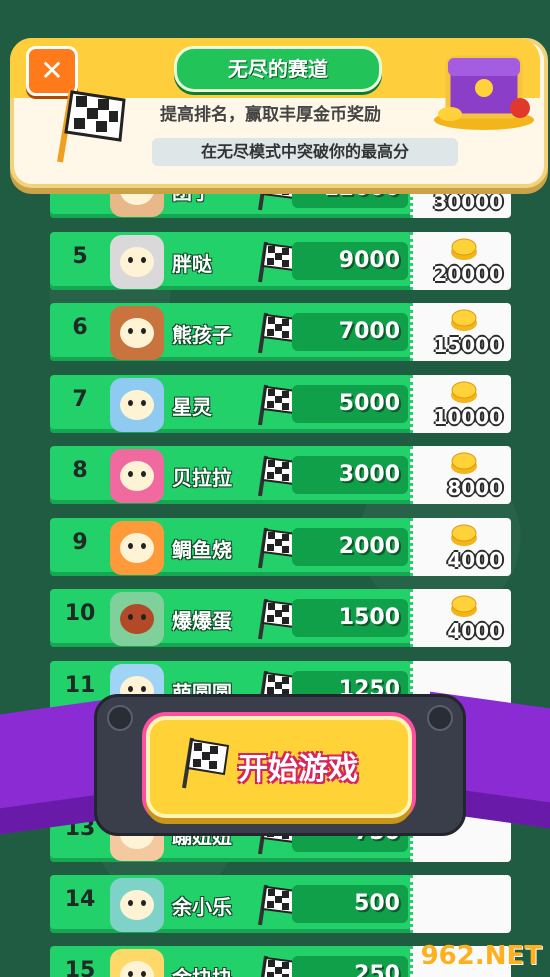 The height and width of the screenshot is (977, 550). I want to click on score-box: 250, so click(350, 966).